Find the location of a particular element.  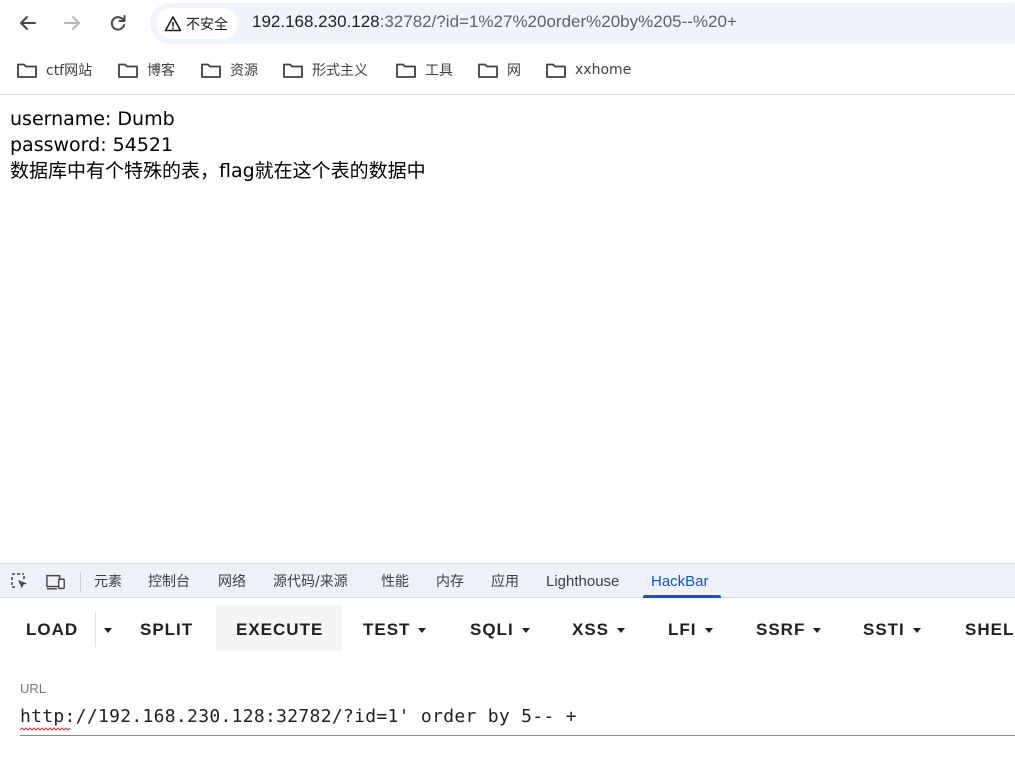

device-toolbar-button is located at coordinates (56, 582).